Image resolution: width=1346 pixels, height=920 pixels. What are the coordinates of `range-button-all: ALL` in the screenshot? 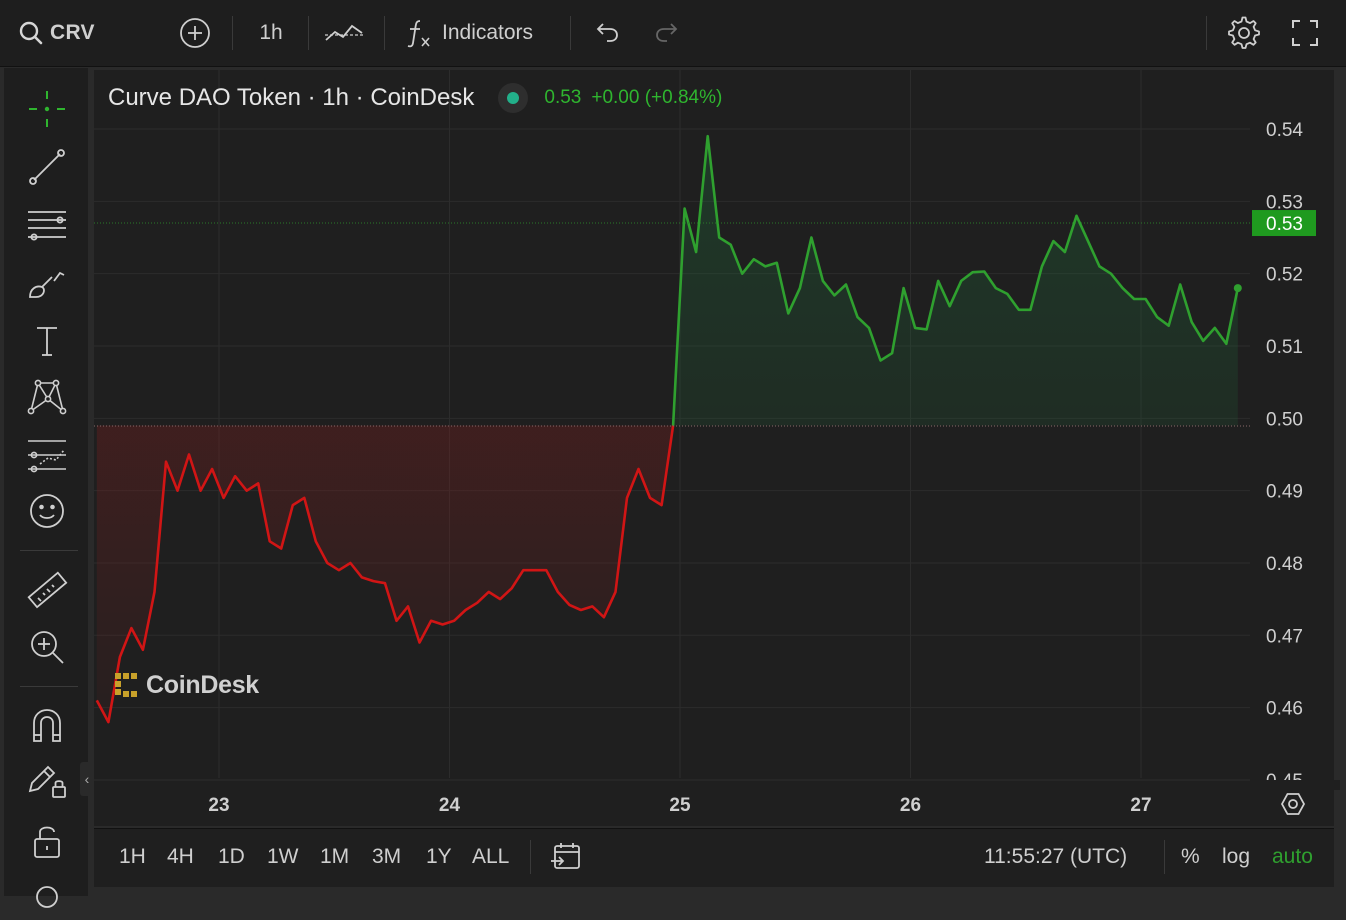 It's located at (490, 857).